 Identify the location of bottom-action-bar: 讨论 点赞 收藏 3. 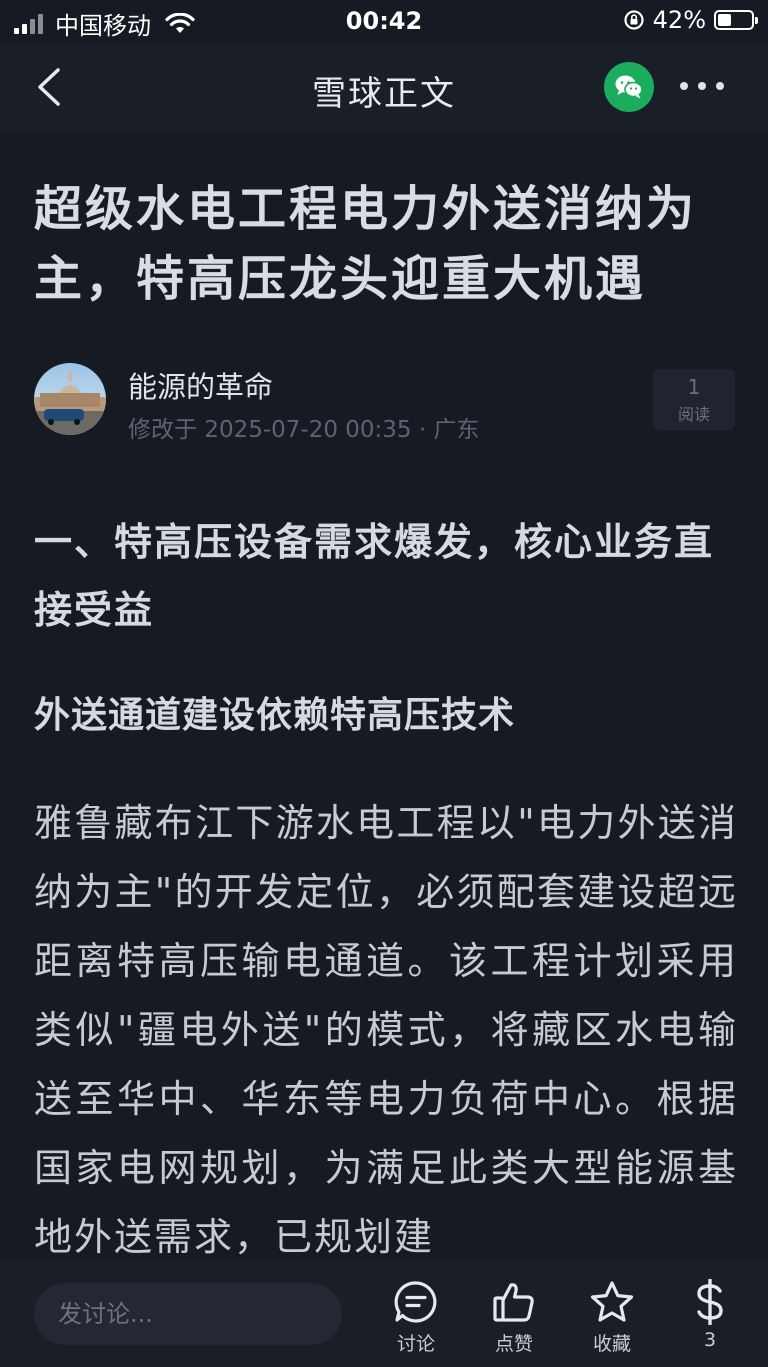
(384, 1314).